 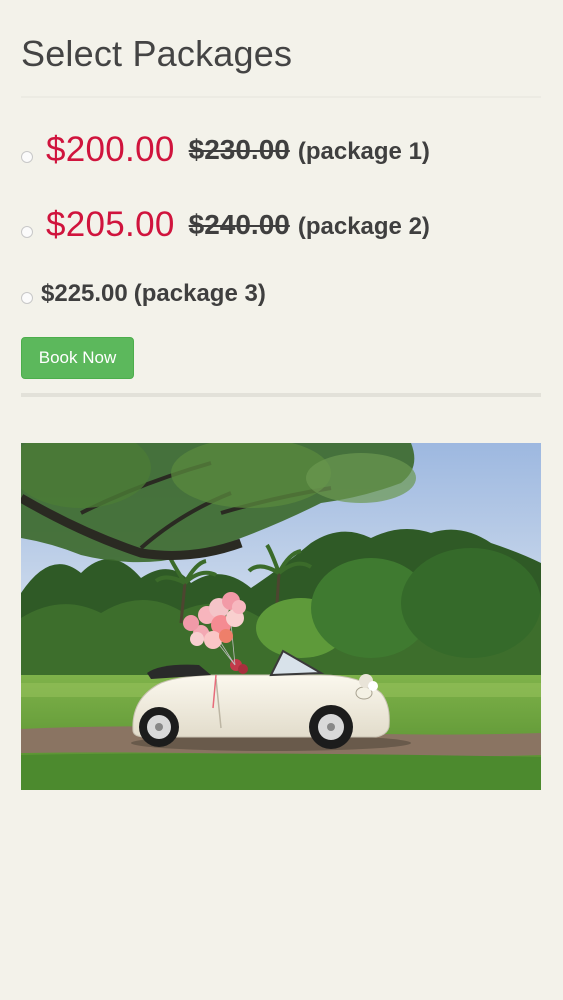 What do you see at coordinates (77, 358) in the screenshot?
I see `book-now-button: Book Now` at bounding box center [77, 358].